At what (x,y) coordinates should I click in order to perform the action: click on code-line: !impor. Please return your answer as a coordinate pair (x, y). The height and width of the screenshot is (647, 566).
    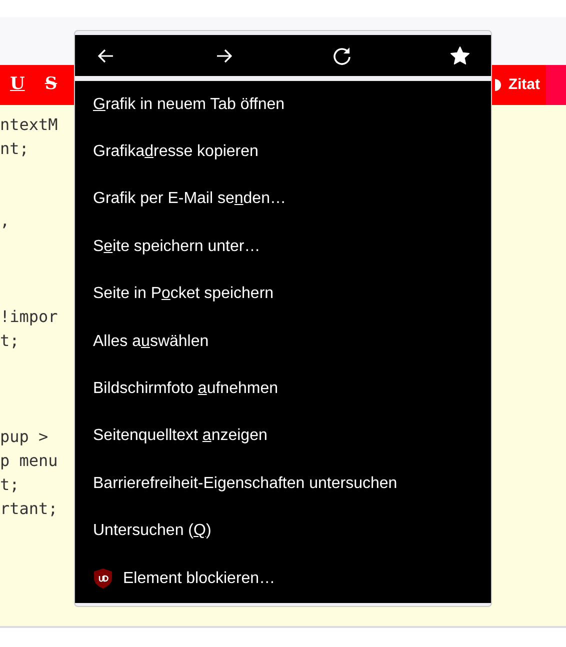
    Looking at the image, I should click on (29, 317).